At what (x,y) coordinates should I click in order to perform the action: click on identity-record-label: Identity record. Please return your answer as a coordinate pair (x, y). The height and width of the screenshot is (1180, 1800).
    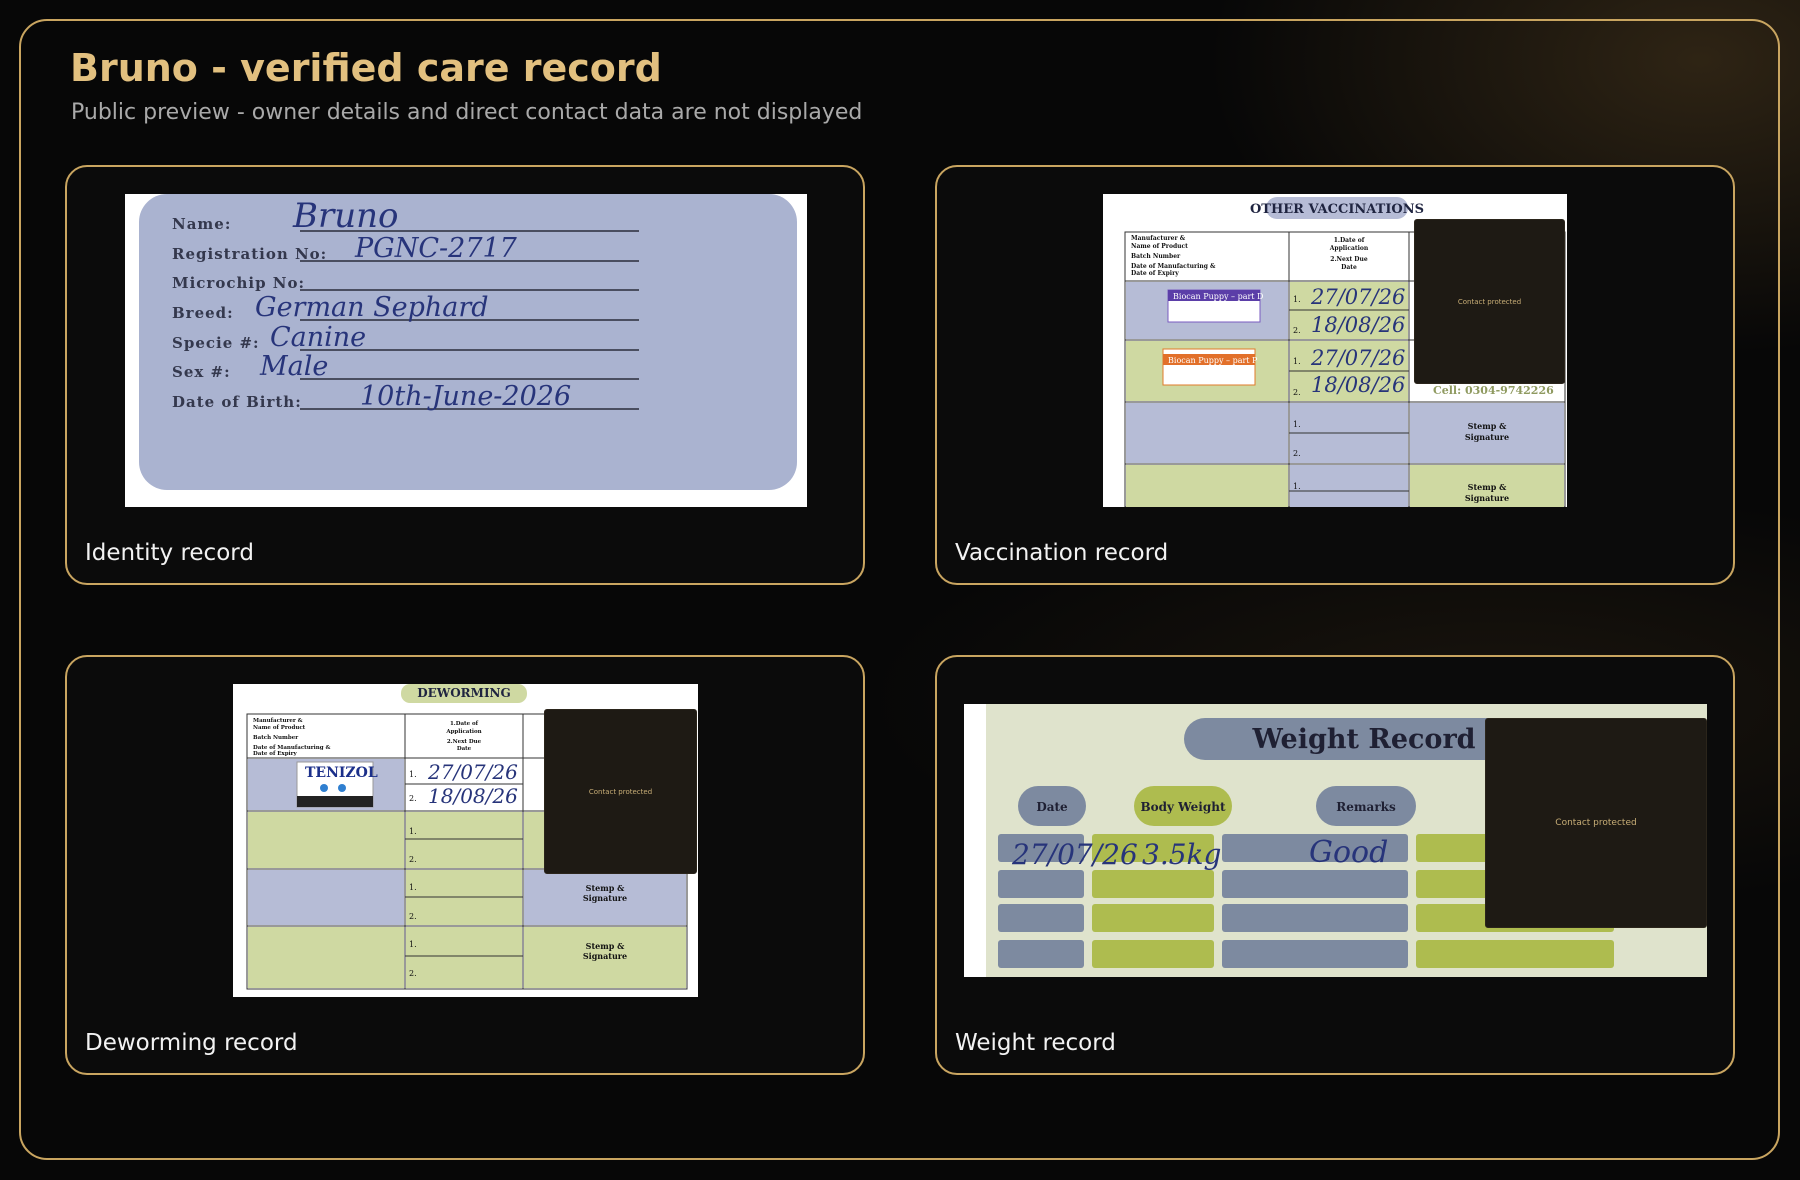
    Looking at the image, I should click on (169, 553).